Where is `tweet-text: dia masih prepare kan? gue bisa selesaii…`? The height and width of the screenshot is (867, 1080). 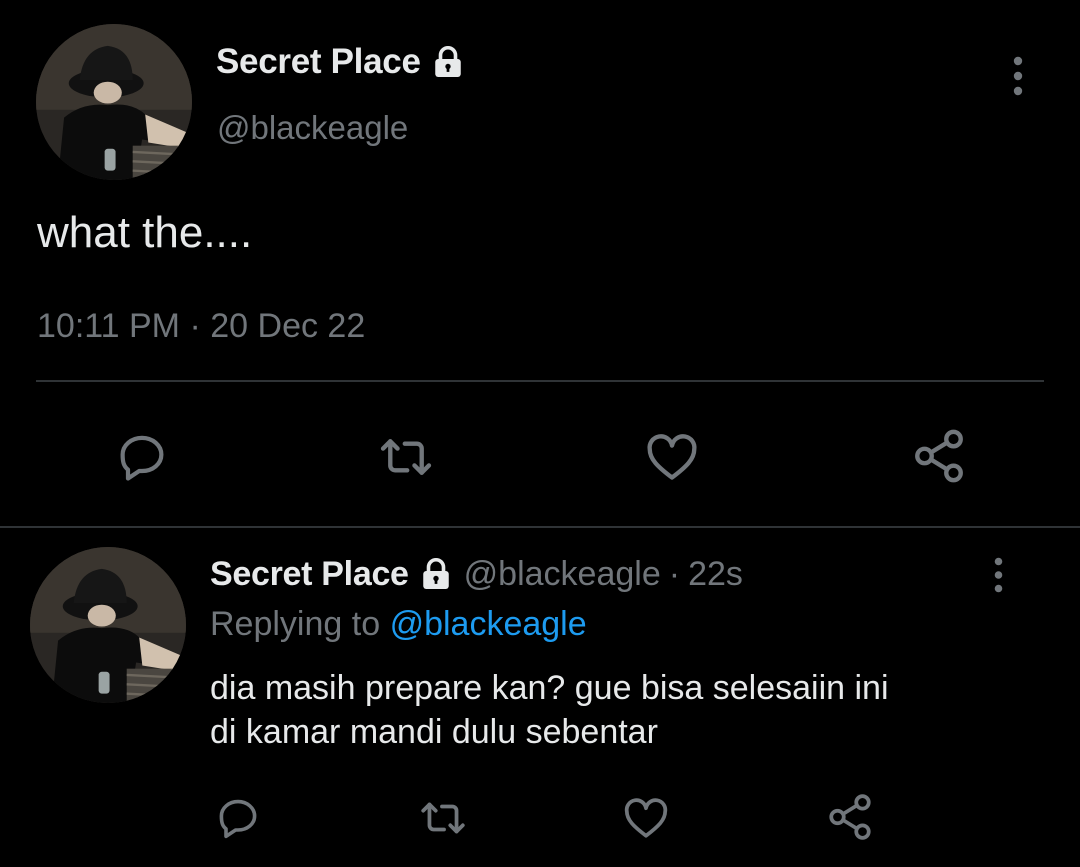 tweet-text: dia masih prepare kan? gue bisa selesaii… is located at coordinates (549, 710).